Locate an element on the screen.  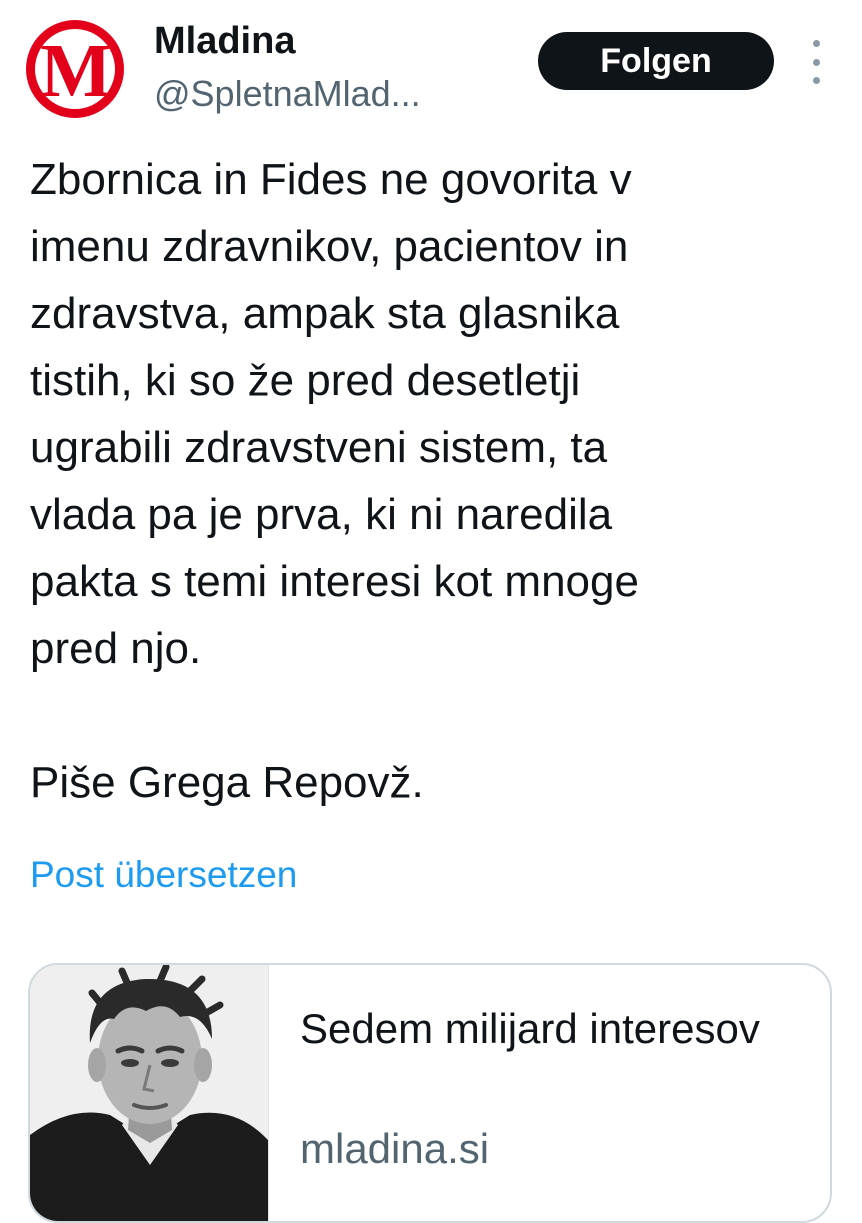
account-avatar: M is located at coordinates (75, 69).